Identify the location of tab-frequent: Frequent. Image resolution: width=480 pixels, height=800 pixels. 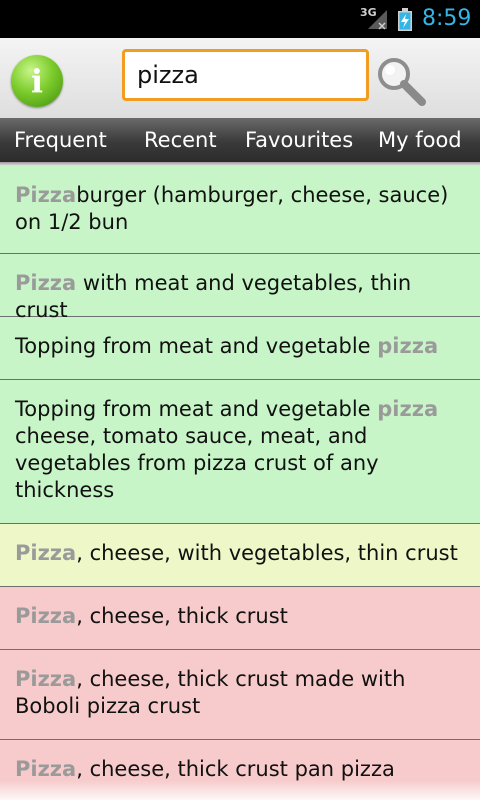
(60, 140).